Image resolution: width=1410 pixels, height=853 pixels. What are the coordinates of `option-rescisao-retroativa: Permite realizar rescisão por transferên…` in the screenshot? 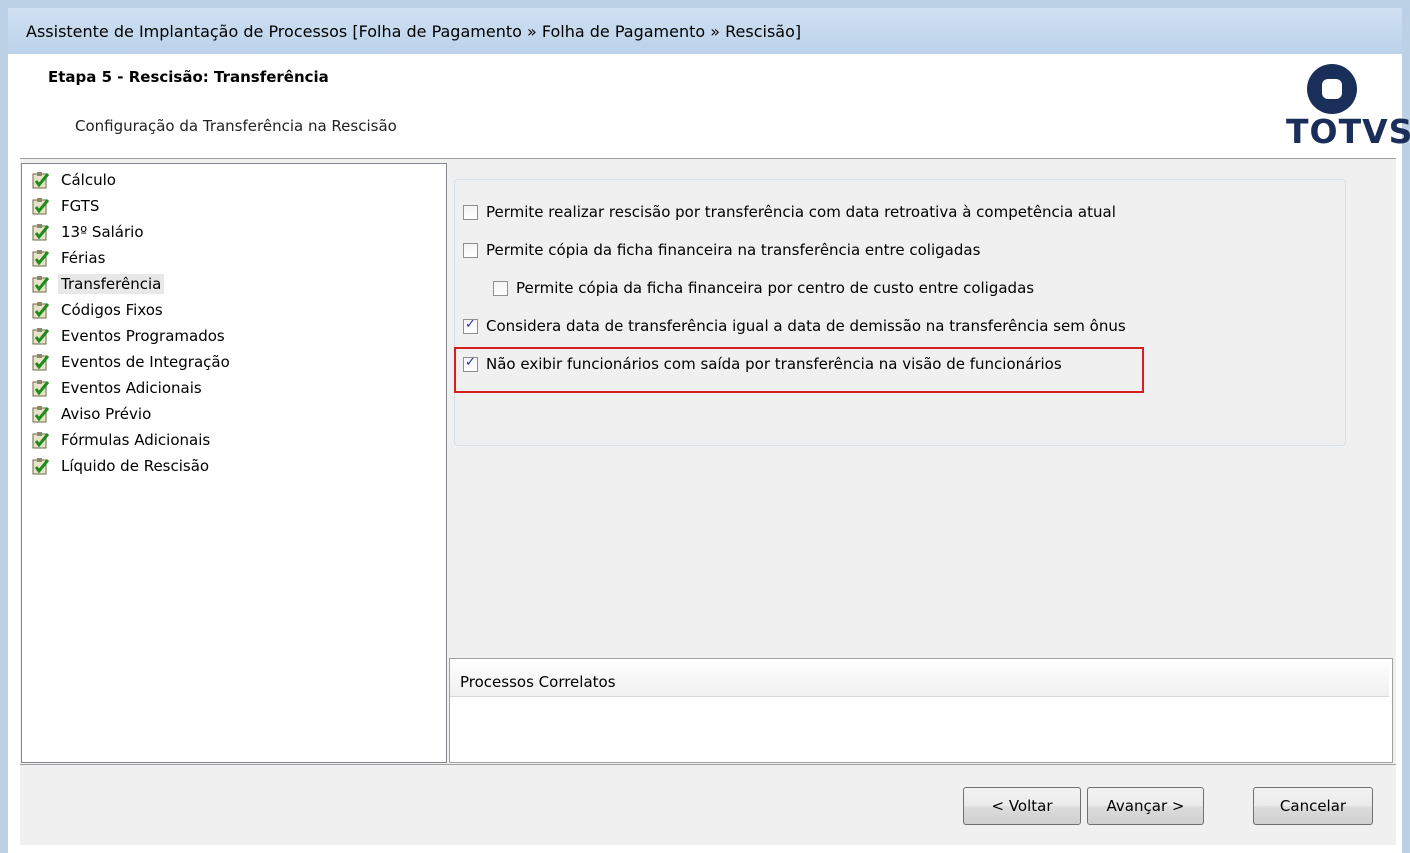 It's located at (789, 212).